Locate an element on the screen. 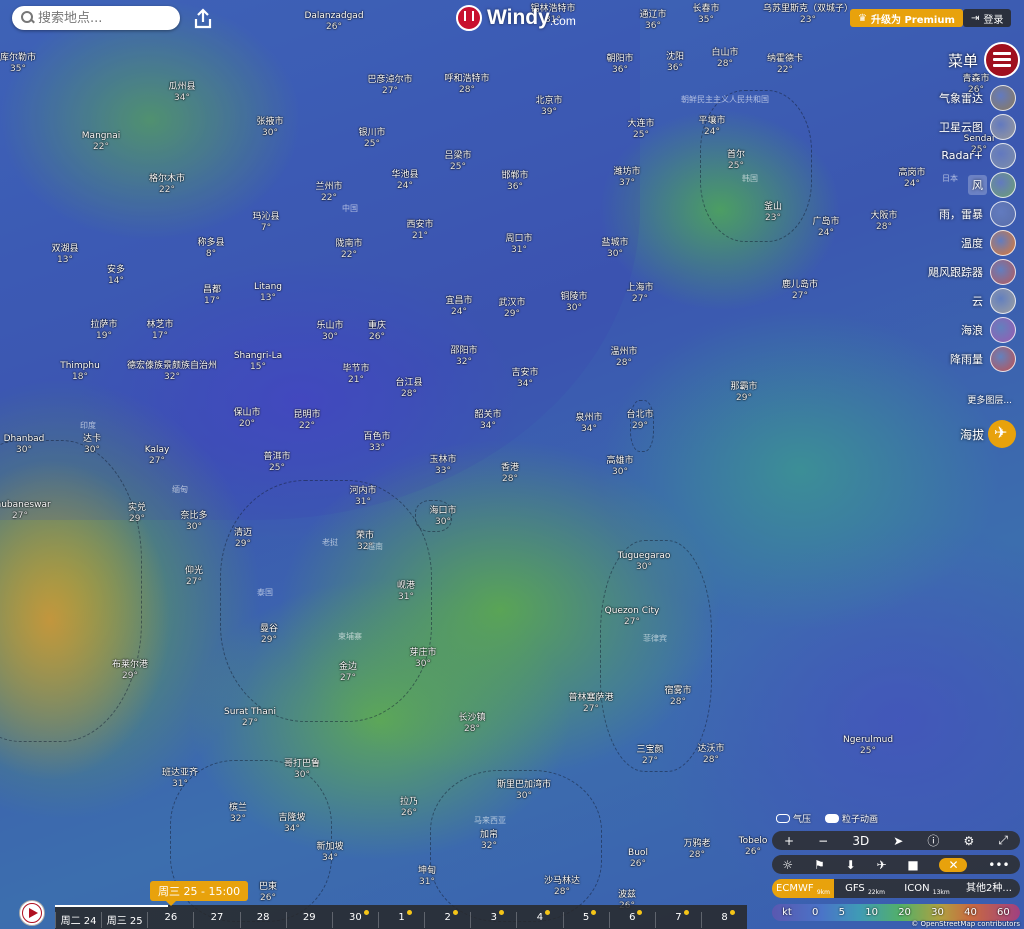  city-label: 林芝市 17° is located at coordinates (159, 331).